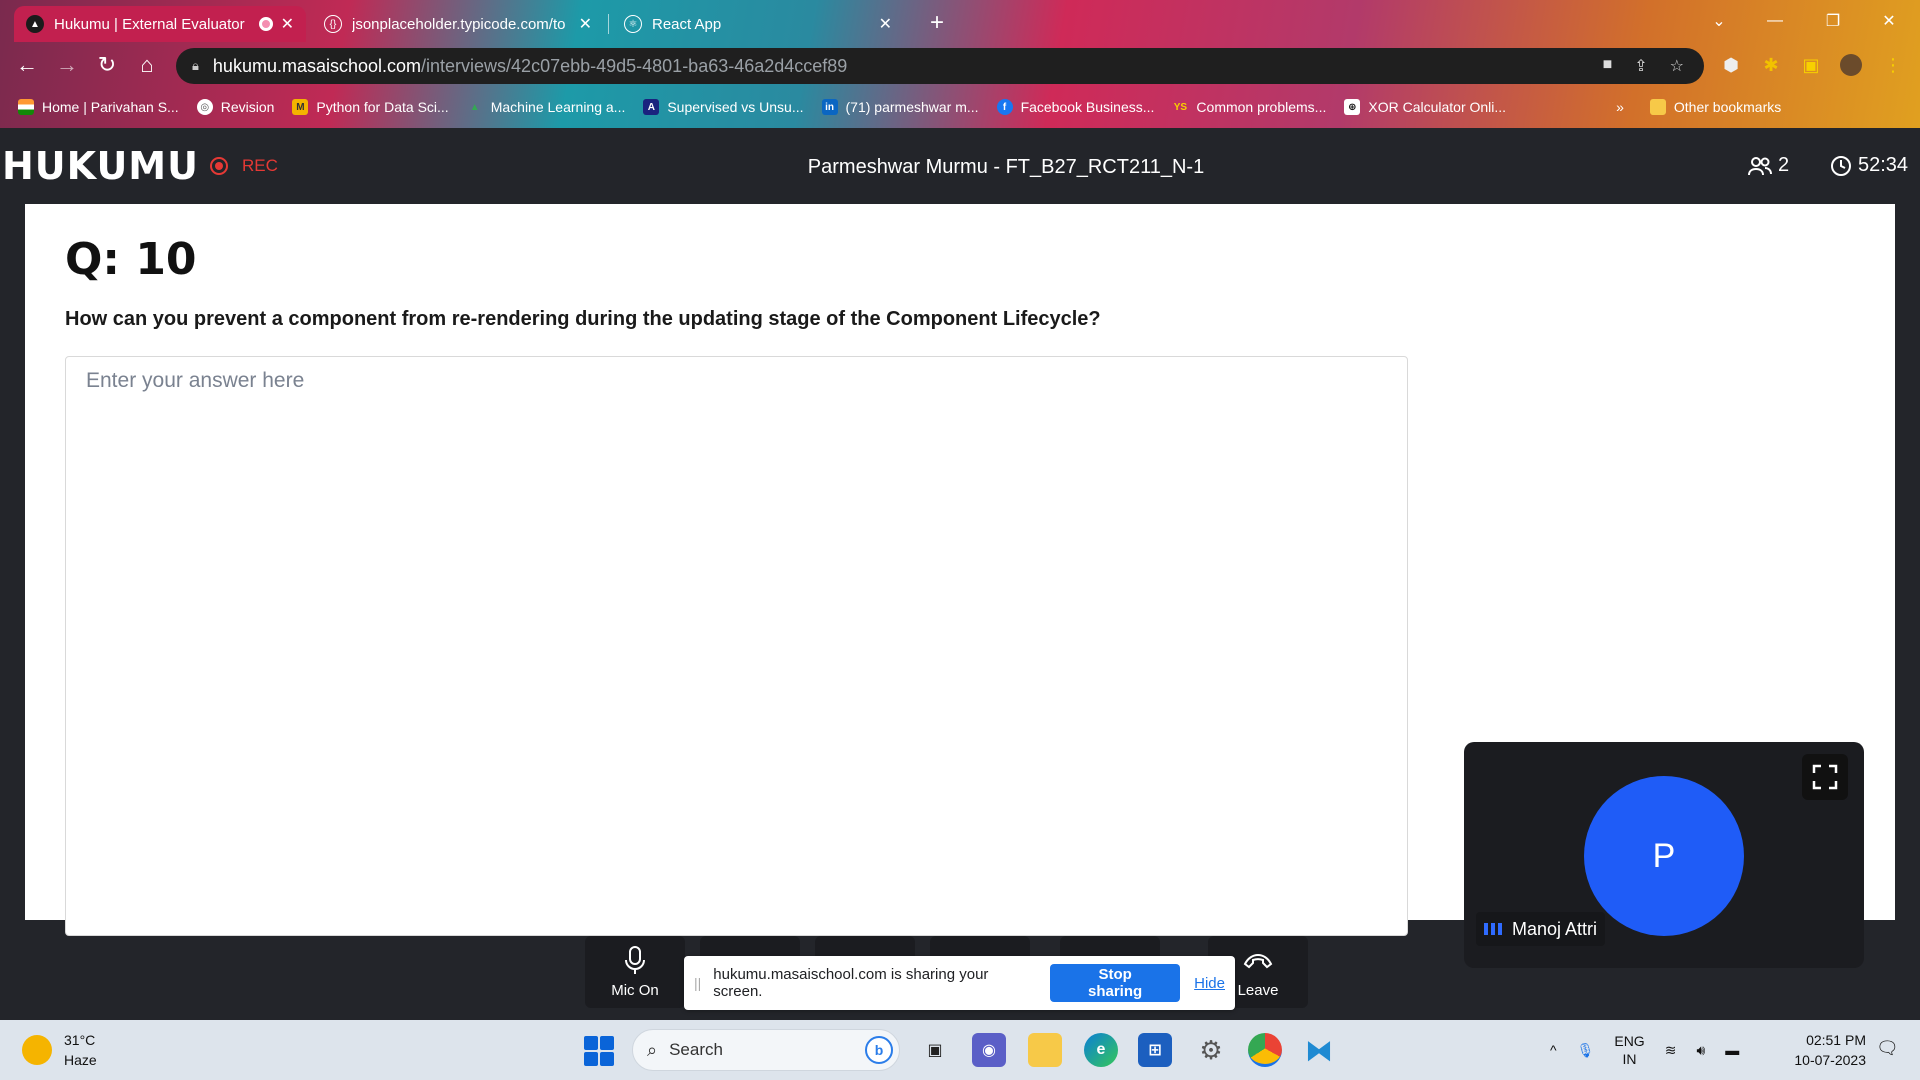 This screenshot has height=1080, width=1920. Describe the element at coordinates (608, 24) in the screenshot. I see `tab-separator` at that location.